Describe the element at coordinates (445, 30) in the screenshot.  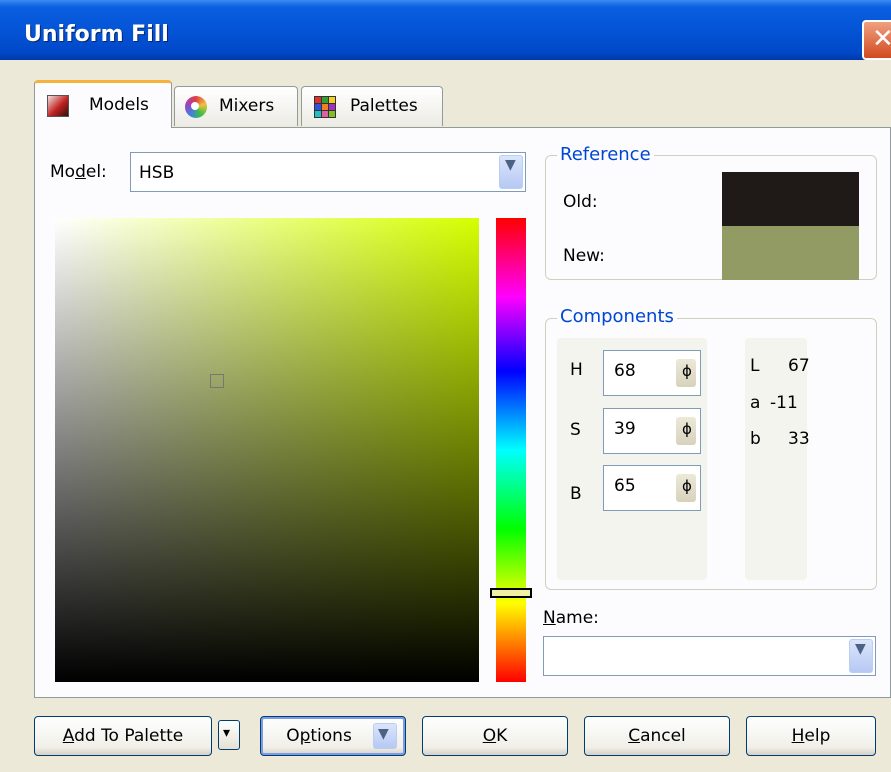
I see `title-bar: Uniform Fill ɸ ✕` at that location.